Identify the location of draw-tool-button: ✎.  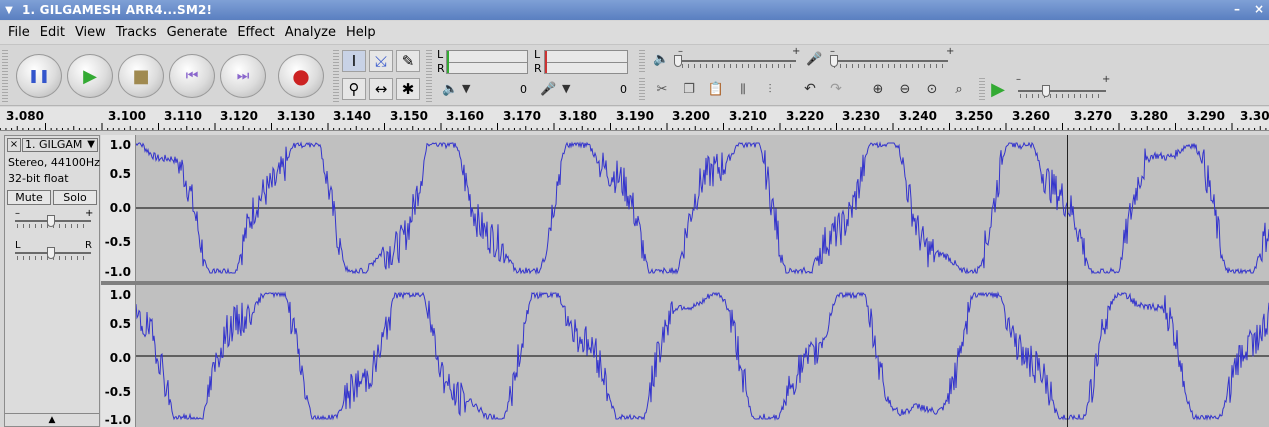
(408, 61).